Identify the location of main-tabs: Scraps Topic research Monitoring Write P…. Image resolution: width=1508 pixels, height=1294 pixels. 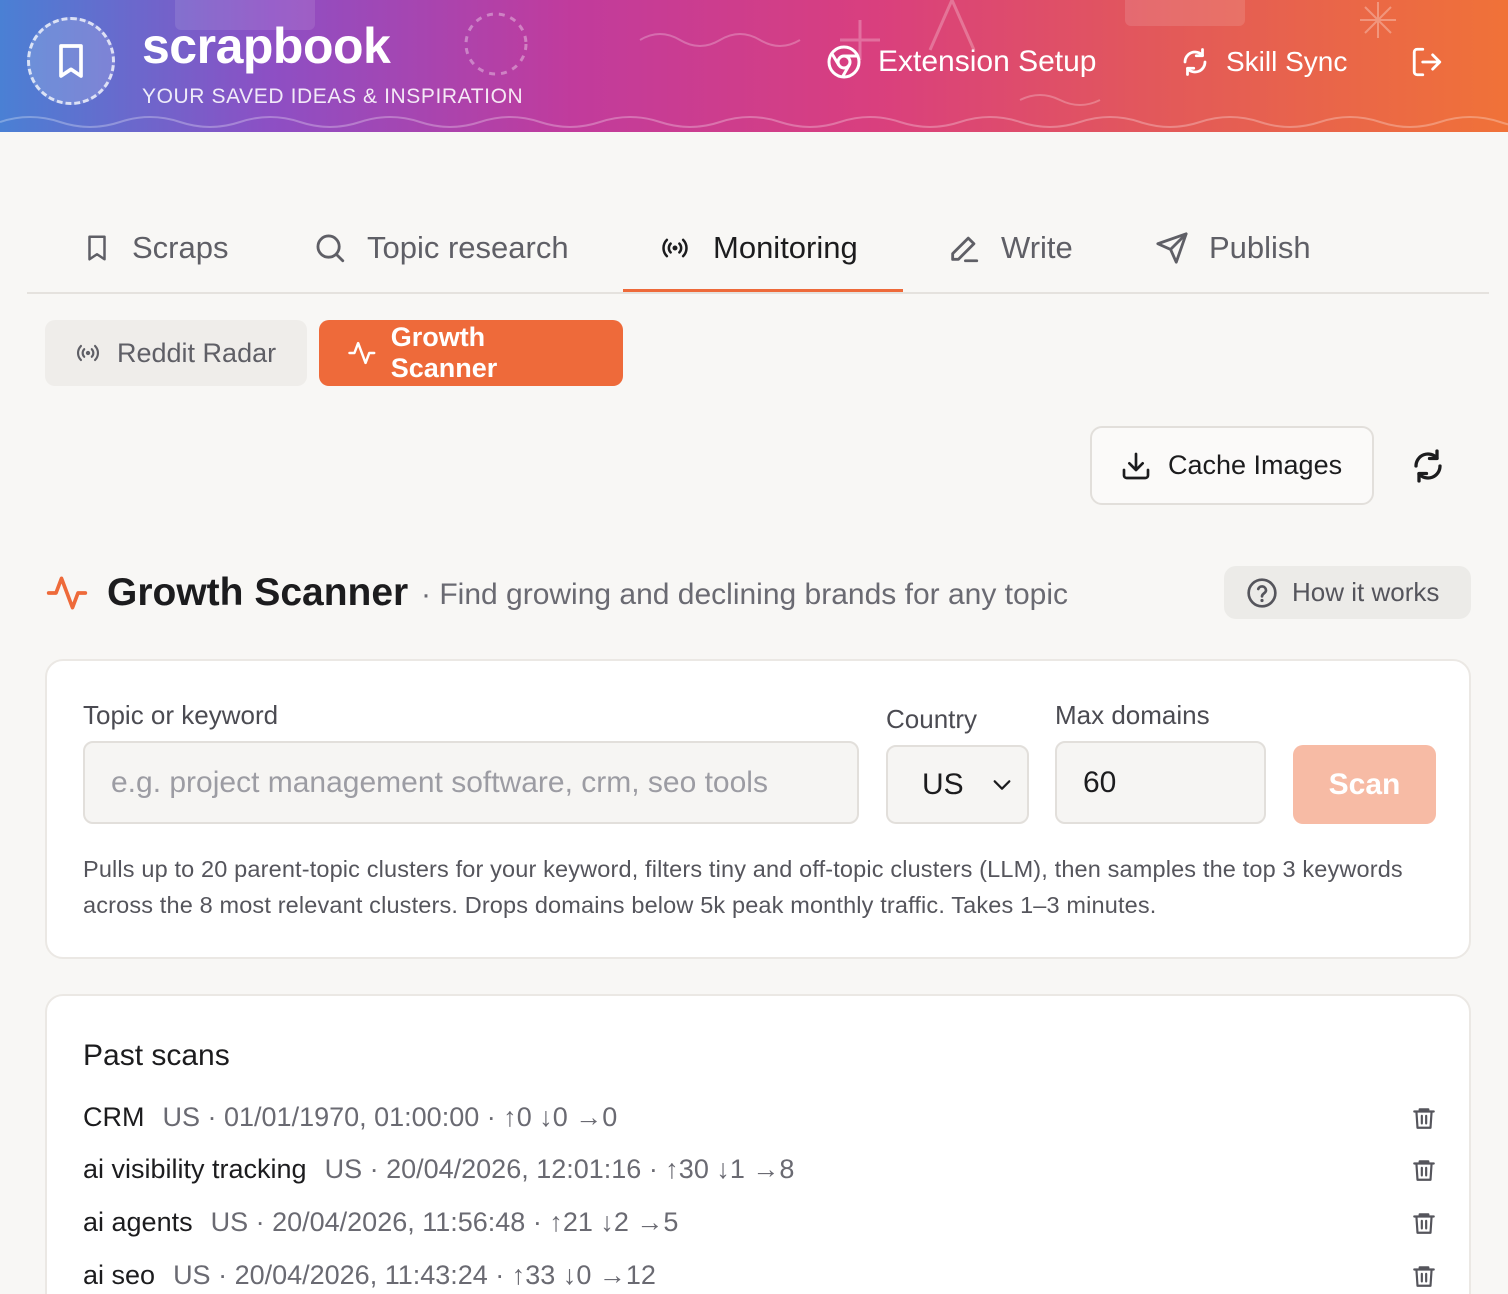
(758, 248).